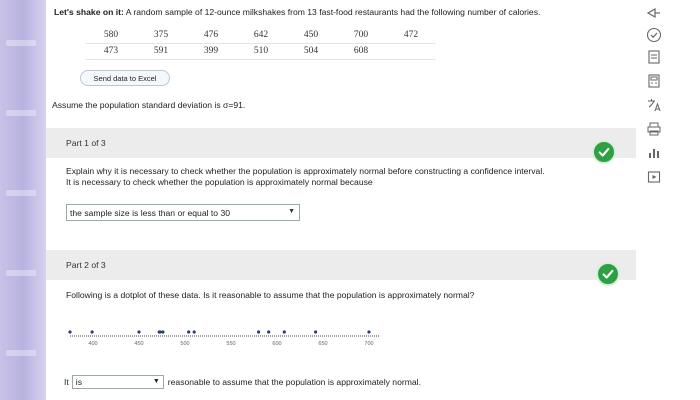 The width and height of the screenshot is (700, 400). What do you see at coordinates (23, 200) in the screenshot?
I see `left-decorative-strip` at bounding box center [23, 200].